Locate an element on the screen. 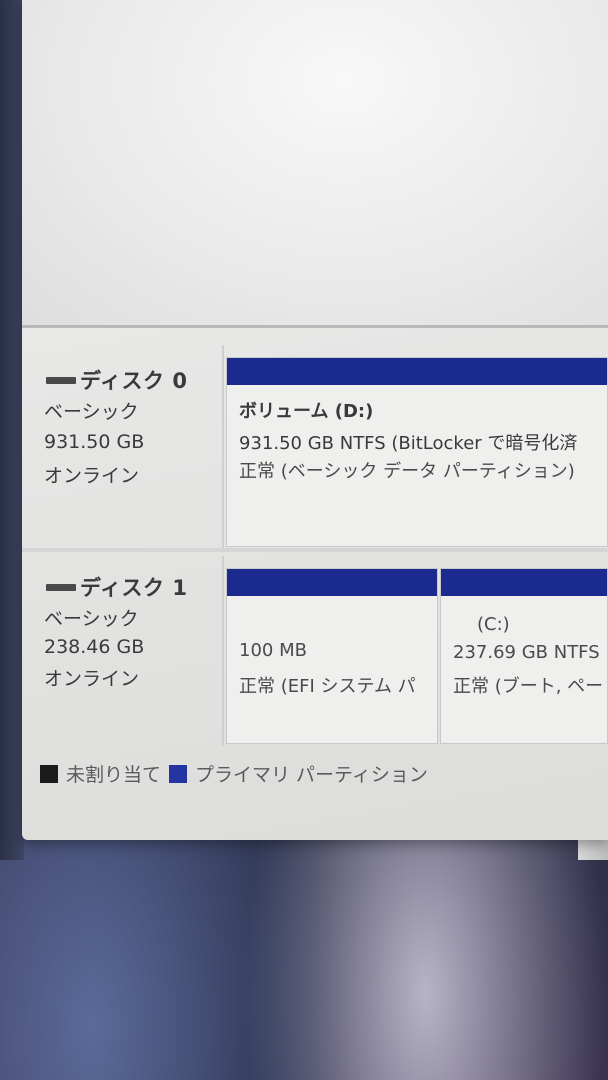 The image size is (608, 1080). primary-partition-swatch is located at coordinates (178, 773).